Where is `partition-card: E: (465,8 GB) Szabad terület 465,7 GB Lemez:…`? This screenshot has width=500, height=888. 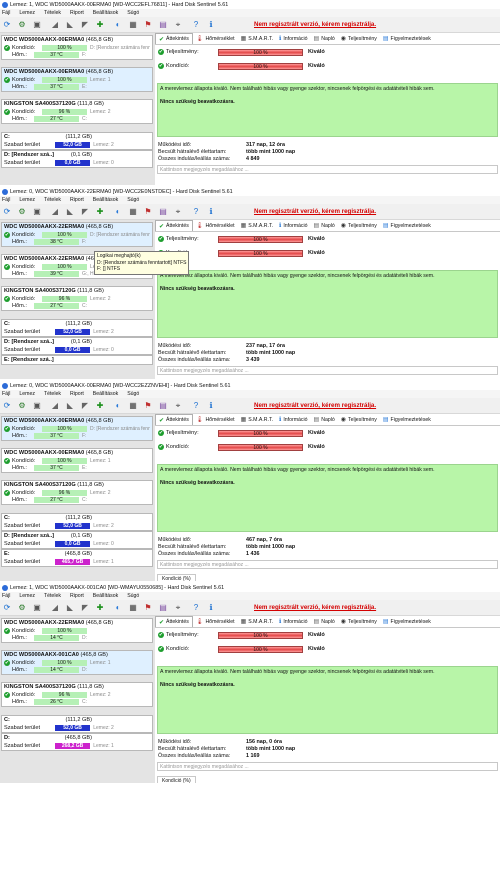
partition-card: E: (465,8 GB) Szabad terület 465,7 GB Lemez:… is located at coordinates (77, 558).